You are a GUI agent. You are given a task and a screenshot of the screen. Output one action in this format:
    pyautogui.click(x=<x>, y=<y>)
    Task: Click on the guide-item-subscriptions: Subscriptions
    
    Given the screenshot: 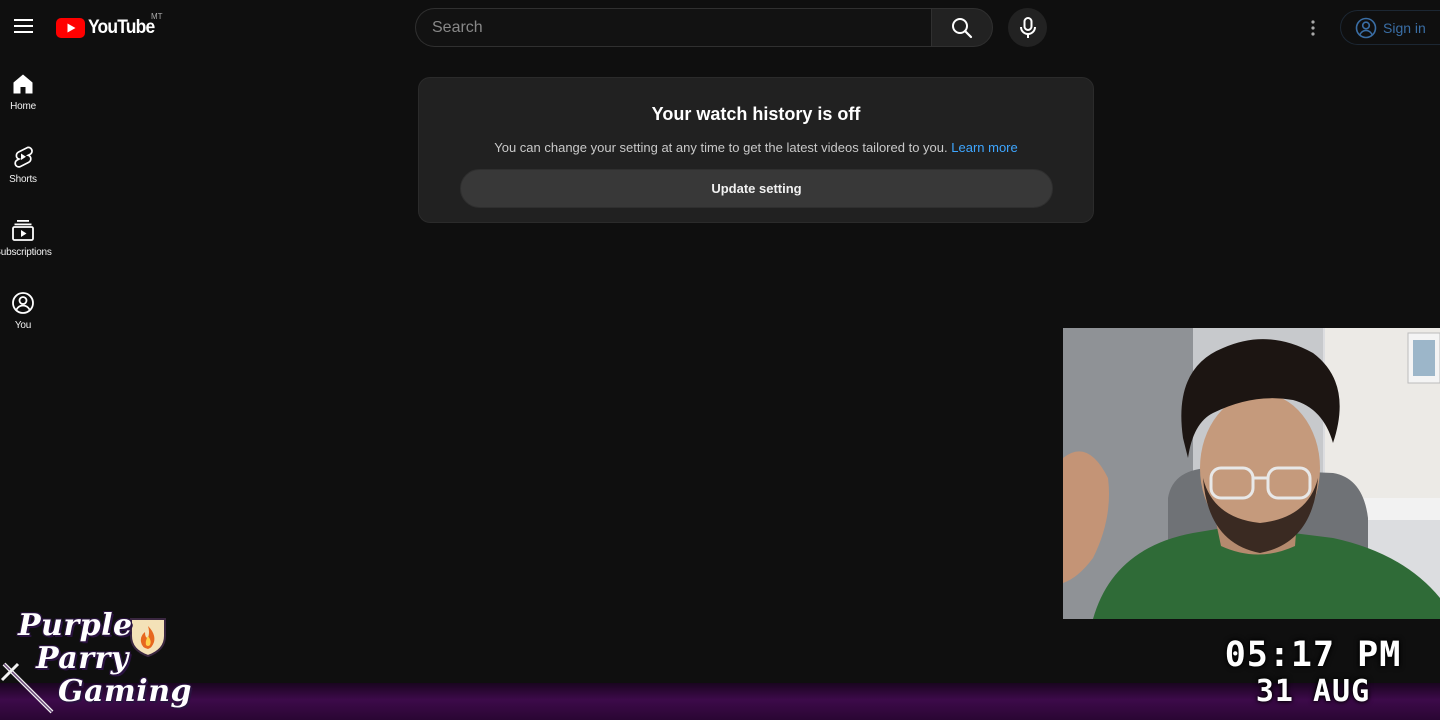 What is the action you would take?
    pyautogui.click(x=26, y=238)
    